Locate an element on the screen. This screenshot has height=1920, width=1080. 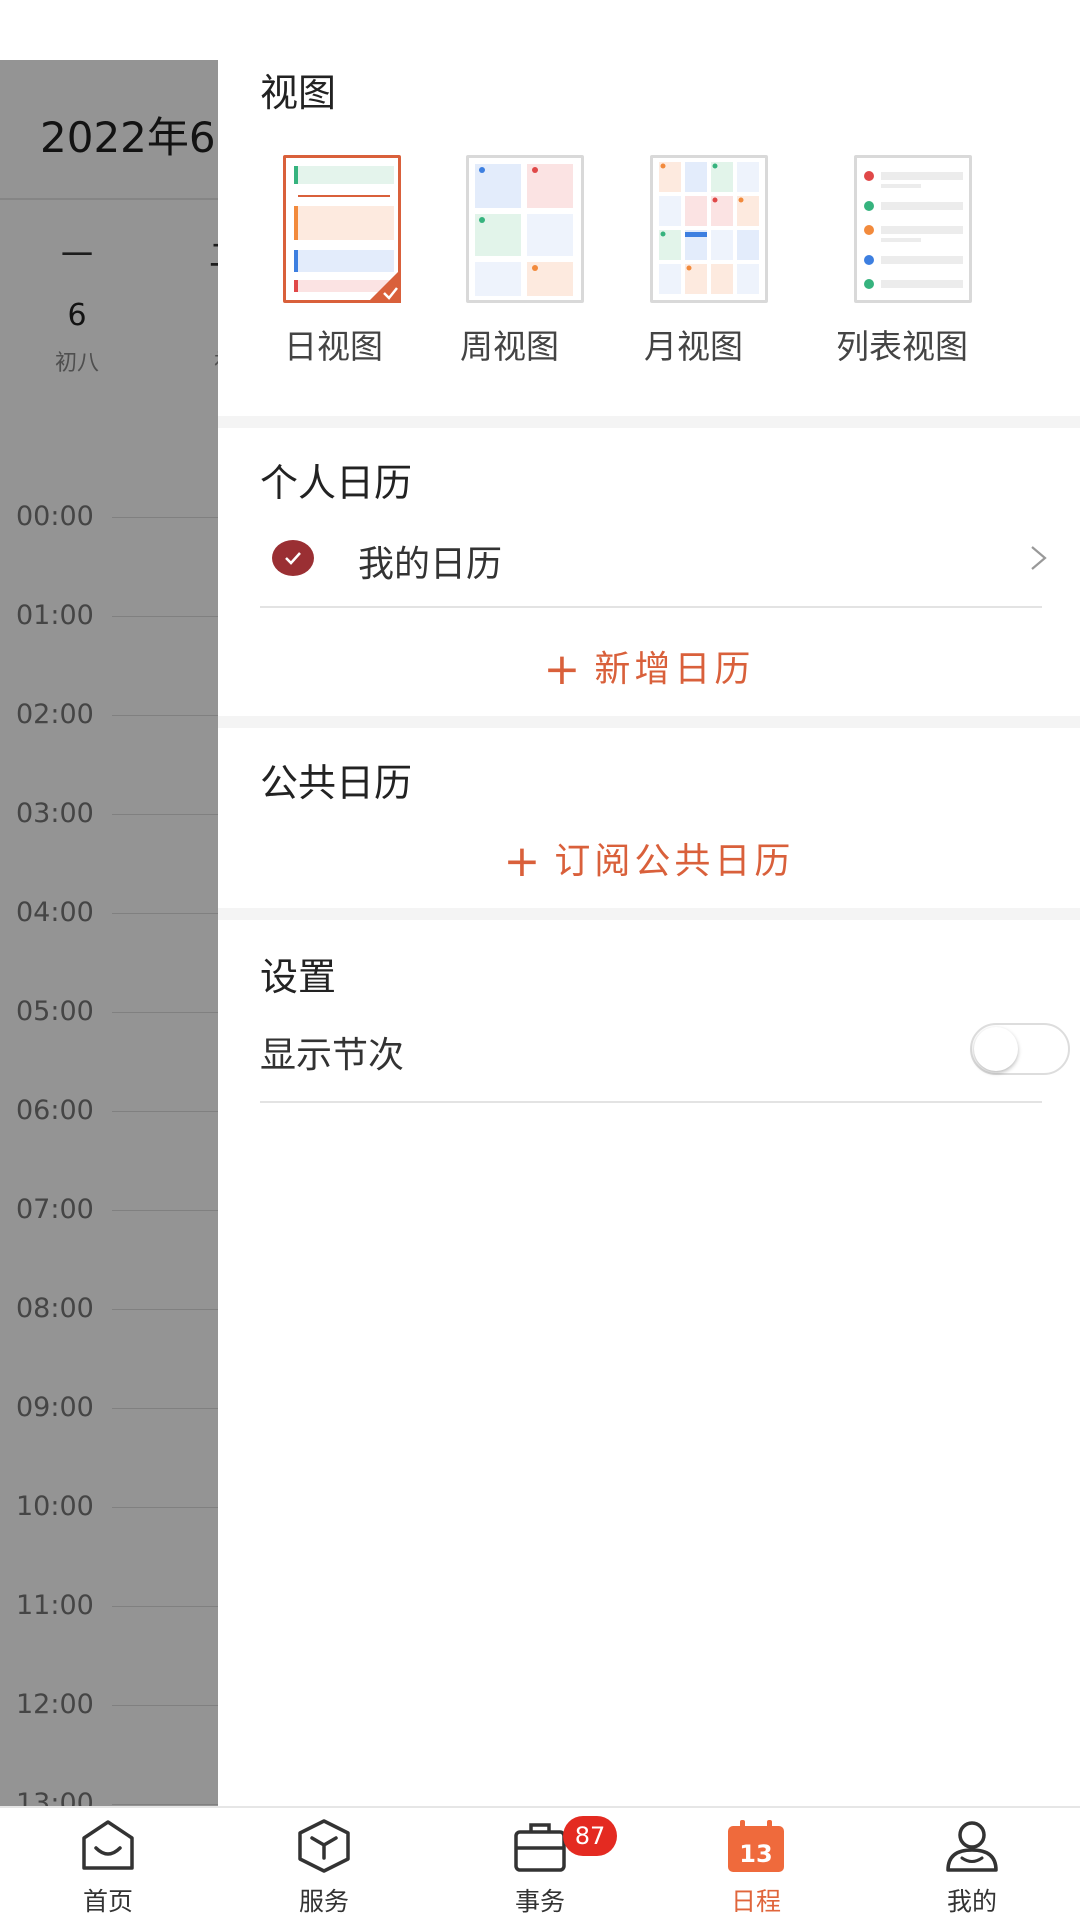
calendar-color-check-icon is located at coordinates (293, 558).